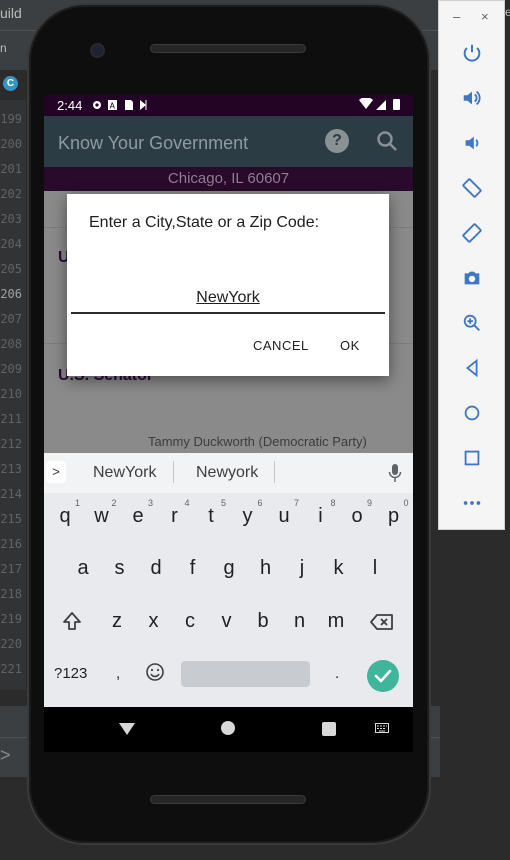  I want to click on suggestion-2: Newyork, so click(227, 473).